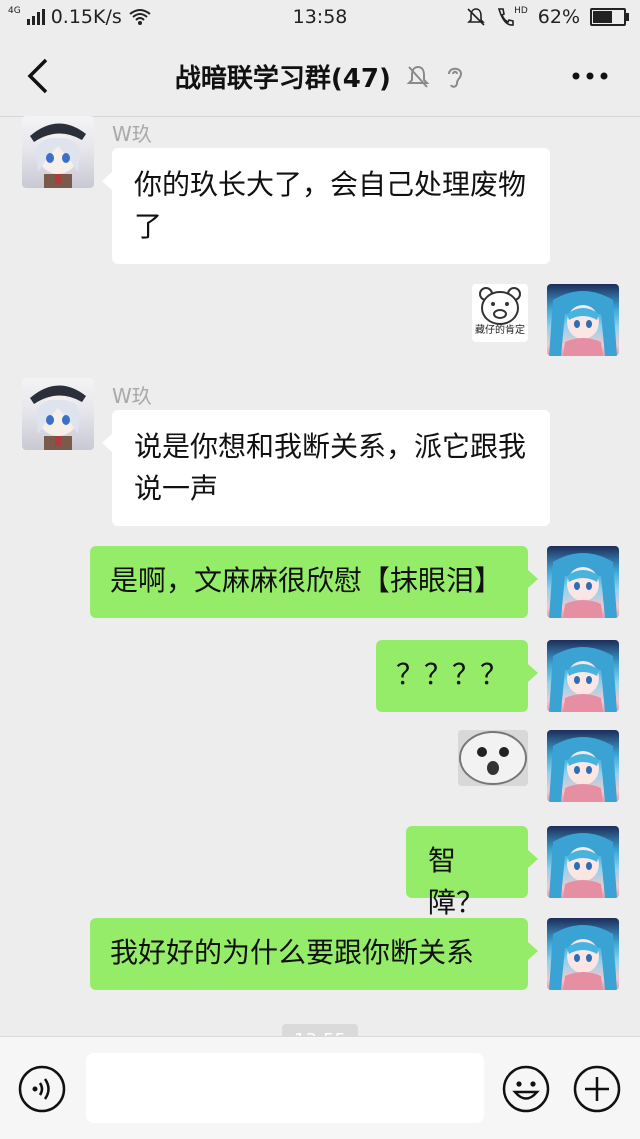 The image size is (640, 1139). Describe the element at coordinates (472, 872) in the screenshot. I see `message-bubble: 智障？` at that location.